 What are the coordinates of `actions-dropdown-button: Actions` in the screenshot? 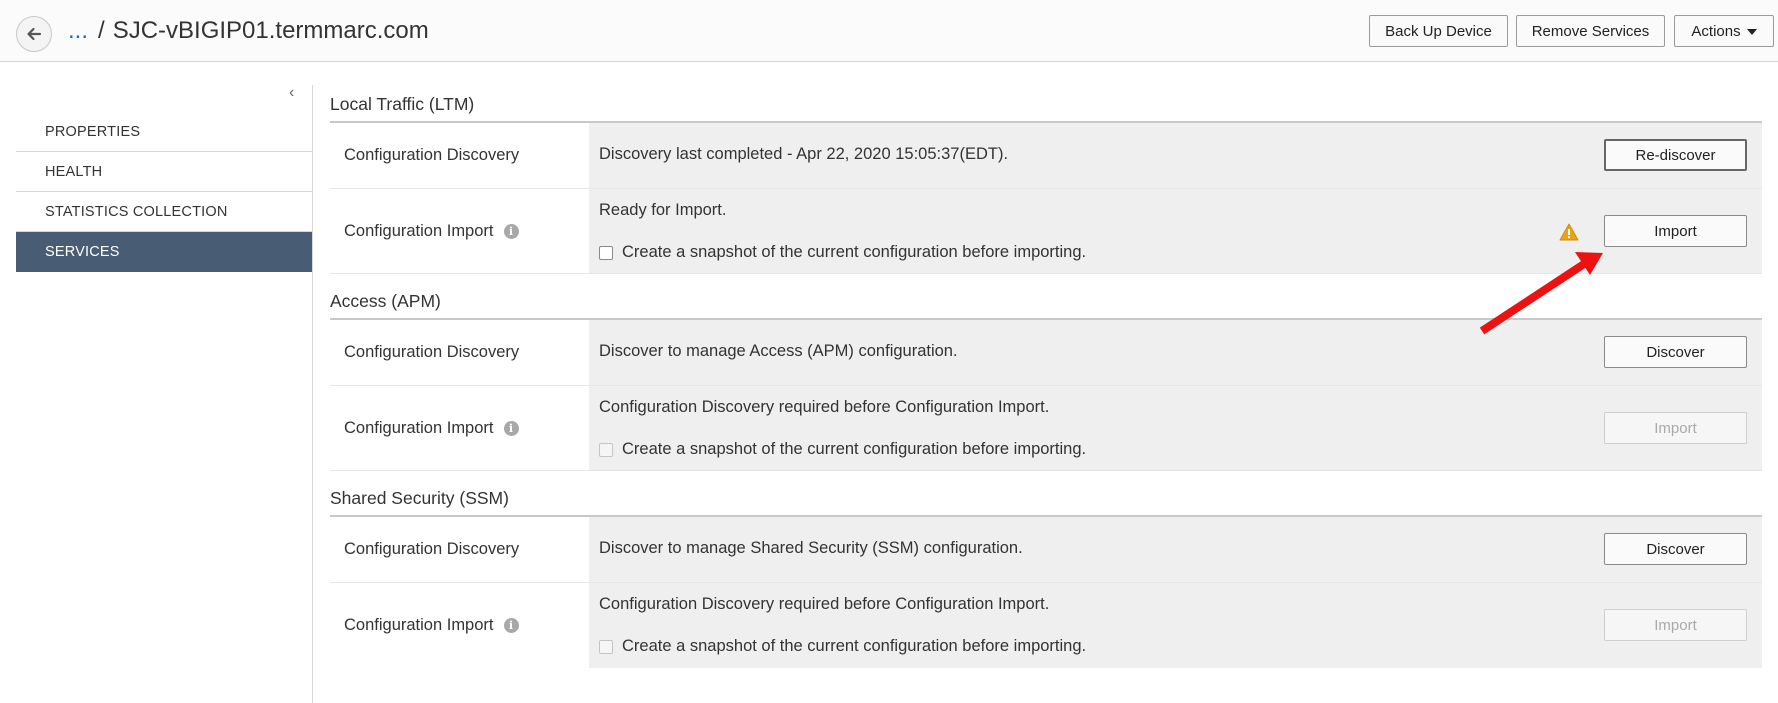 It's located at (1724, 31).